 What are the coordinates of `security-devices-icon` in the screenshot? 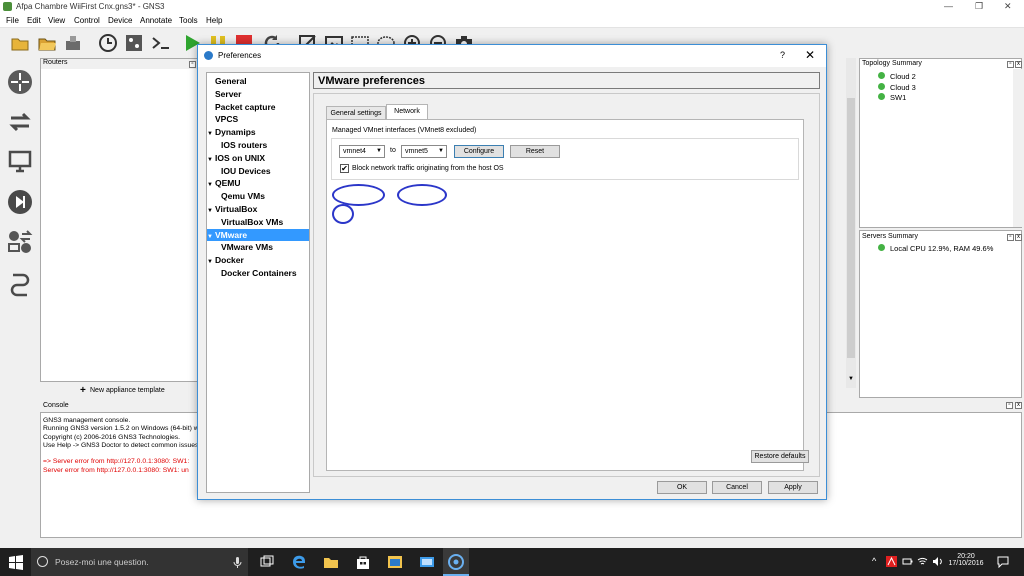 It's located at (20, 202).